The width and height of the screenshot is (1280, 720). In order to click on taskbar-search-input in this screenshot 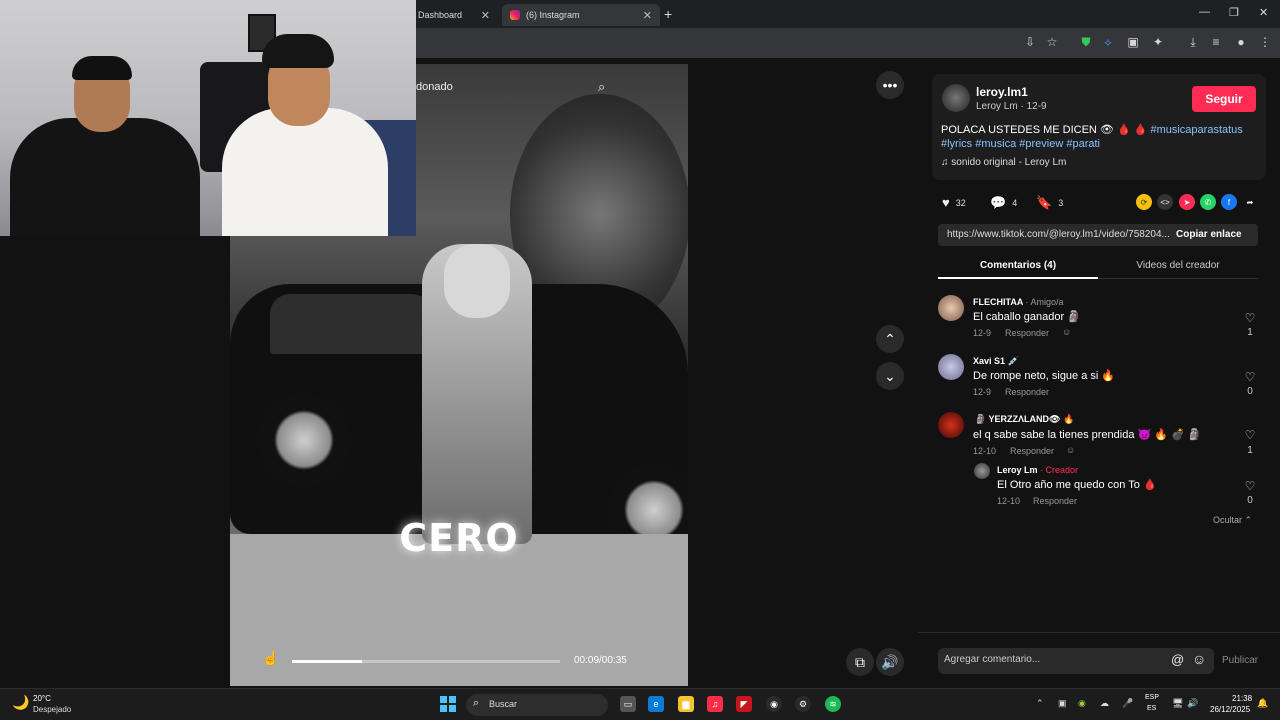, I will do `click(537, 705)`.